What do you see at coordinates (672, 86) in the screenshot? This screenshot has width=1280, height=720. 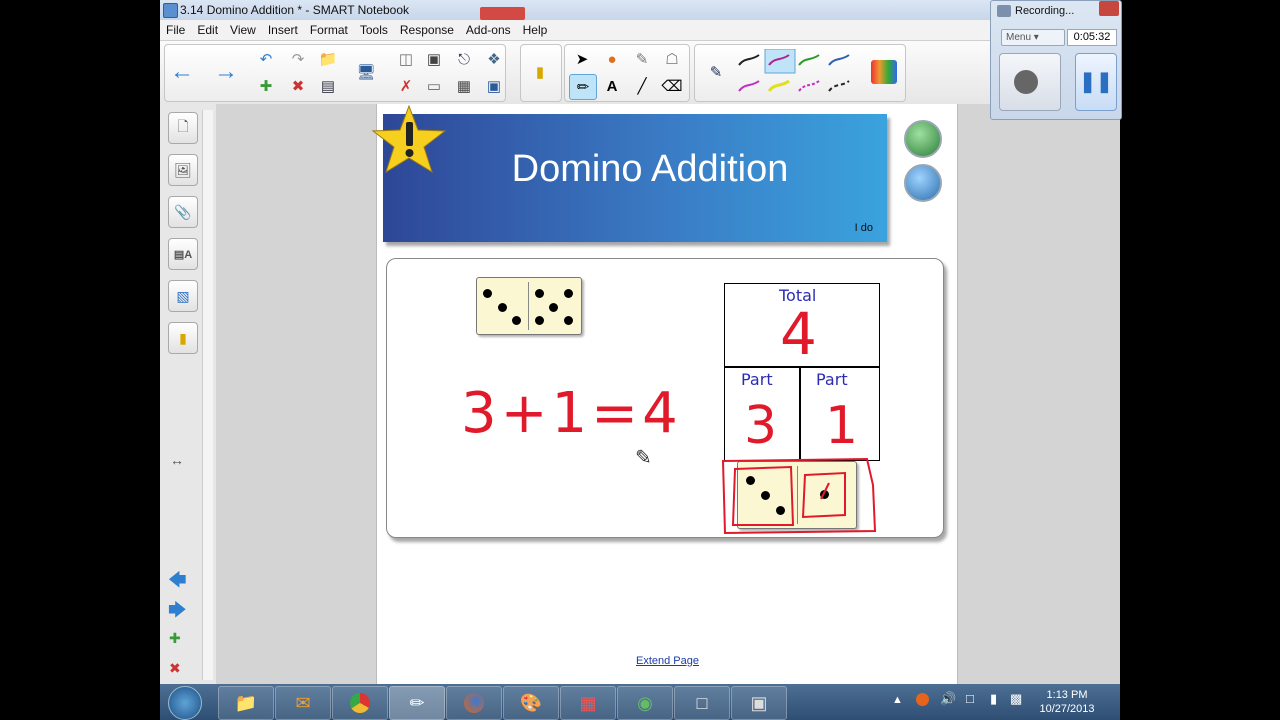 I see `eraser-tool-icon: ⌫` at bounding box center [672, 86].